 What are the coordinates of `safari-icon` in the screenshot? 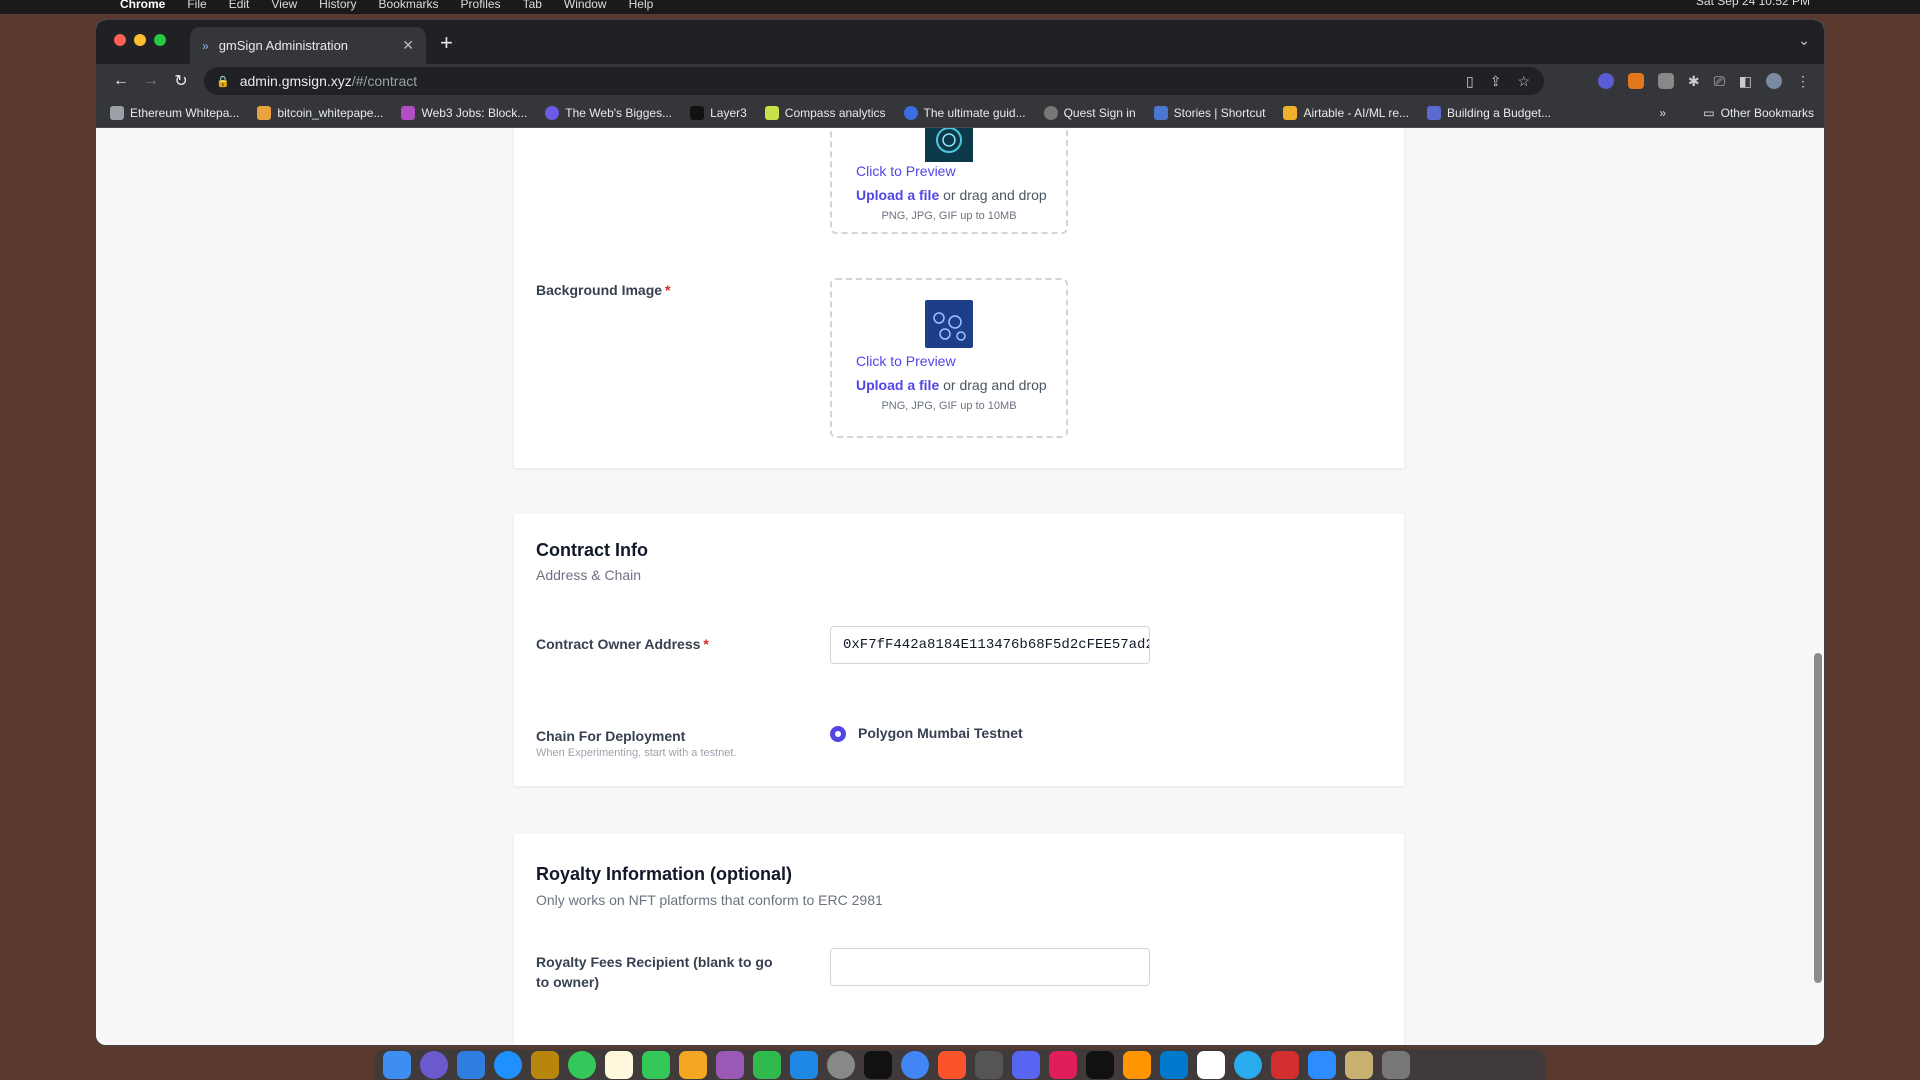 It's located at (508, 1064).